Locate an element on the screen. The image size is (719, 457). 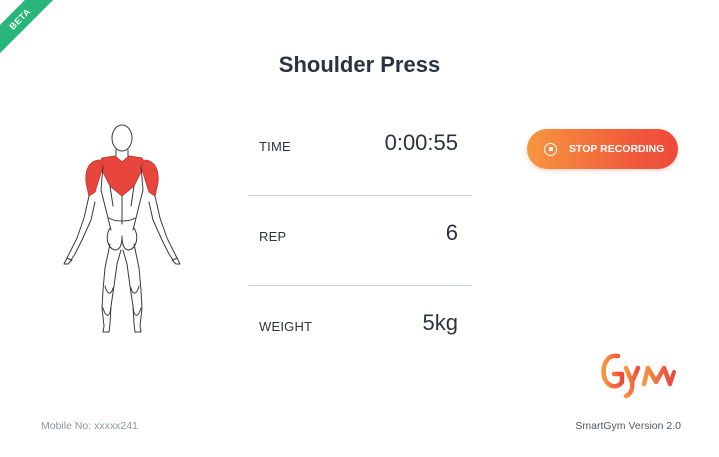
exercise-title: Shoulder Press is located at coordinates (359, 64).